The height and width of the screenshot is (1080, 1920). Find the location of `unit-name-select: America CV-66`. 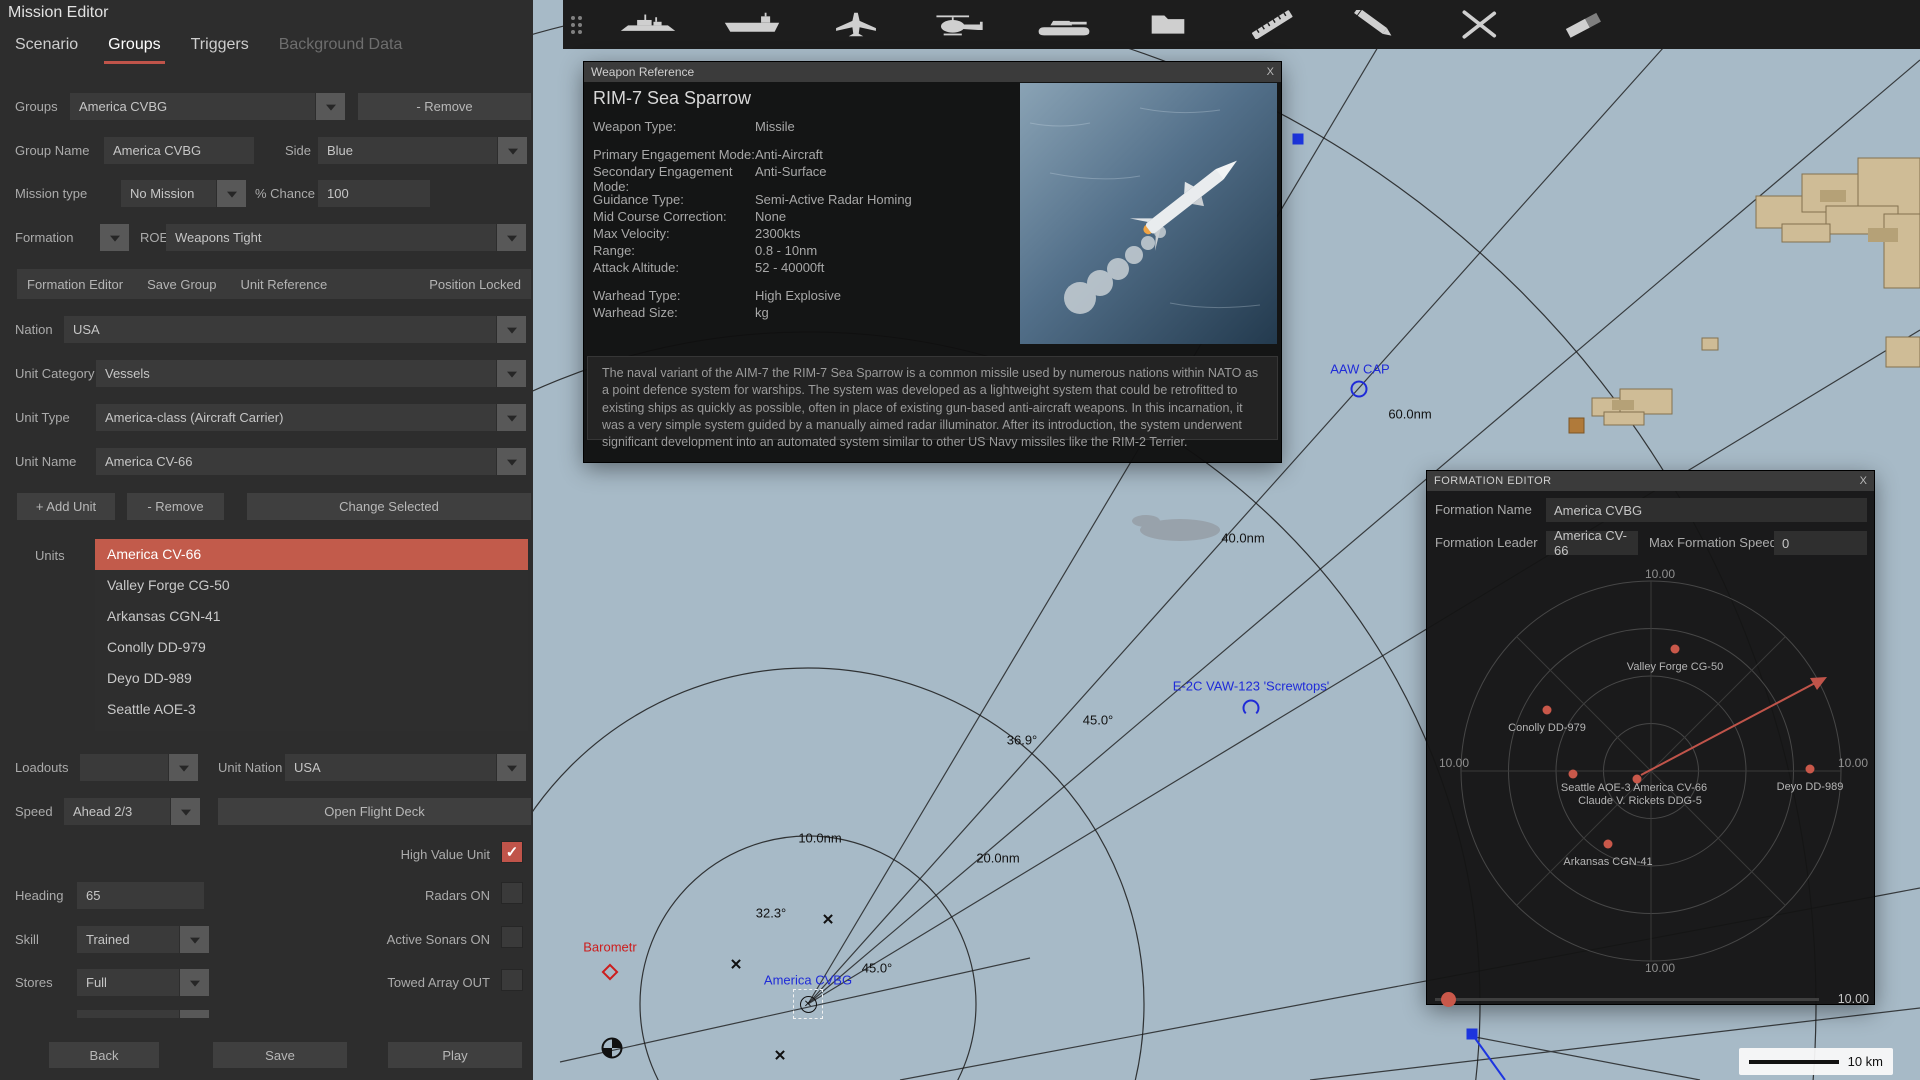

unit-name-select: America CV-66 is located at coordinates (296, 461).